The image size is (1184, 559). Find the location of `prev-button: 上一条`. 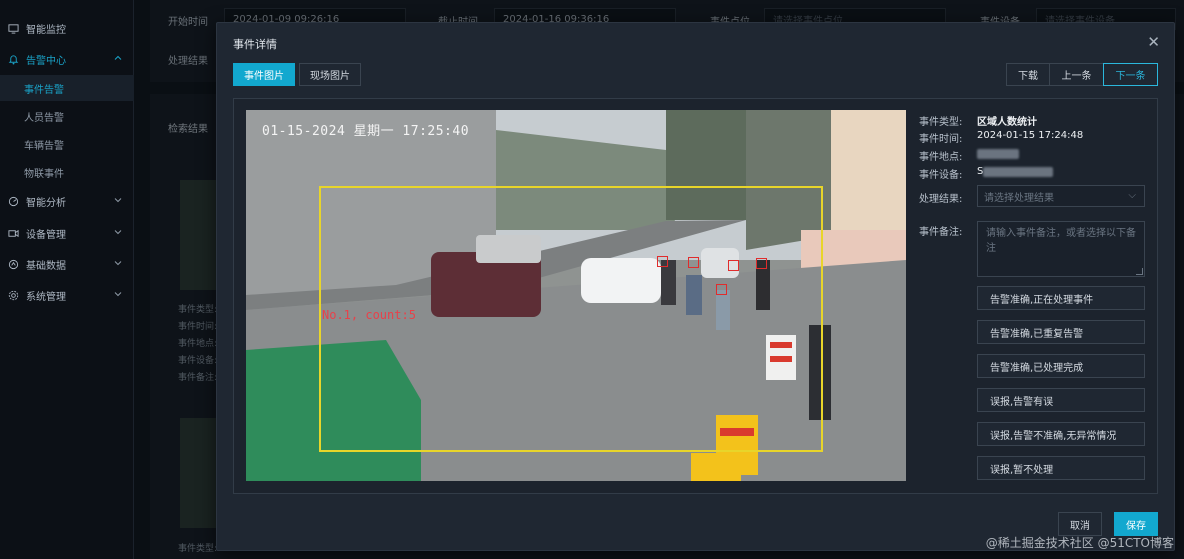

prev-button: 上一条 is located at coordinates (1076, 74).